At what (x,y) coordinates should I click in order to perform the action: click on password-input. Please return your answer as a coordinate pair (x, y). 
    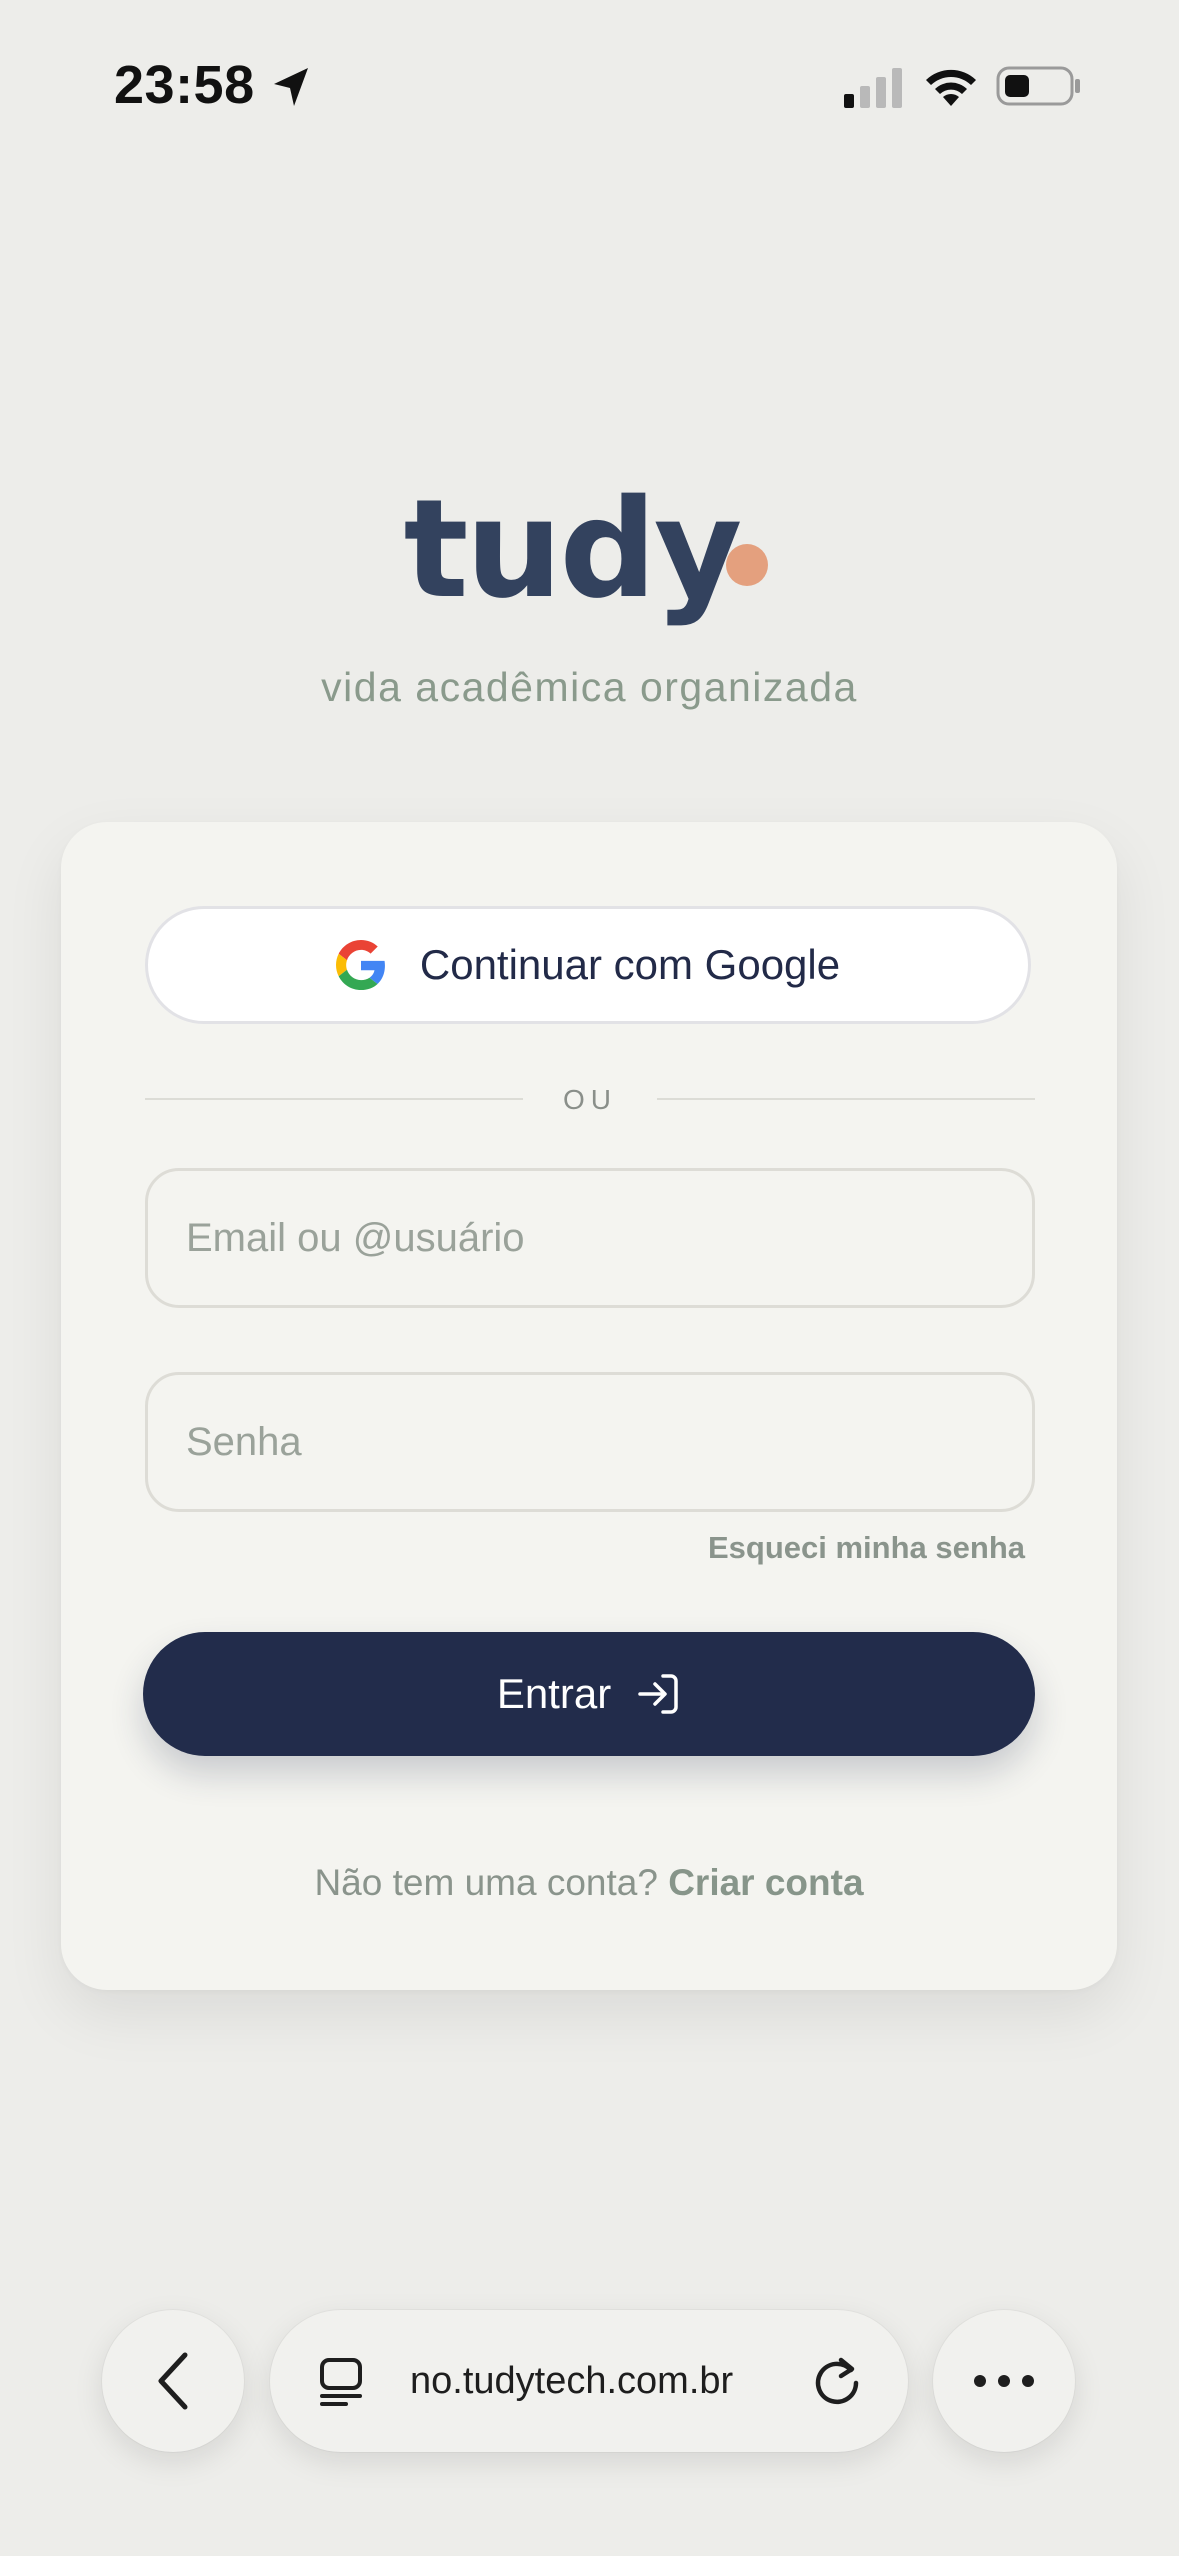
    Looking at the image, I should click on (590, 1442).